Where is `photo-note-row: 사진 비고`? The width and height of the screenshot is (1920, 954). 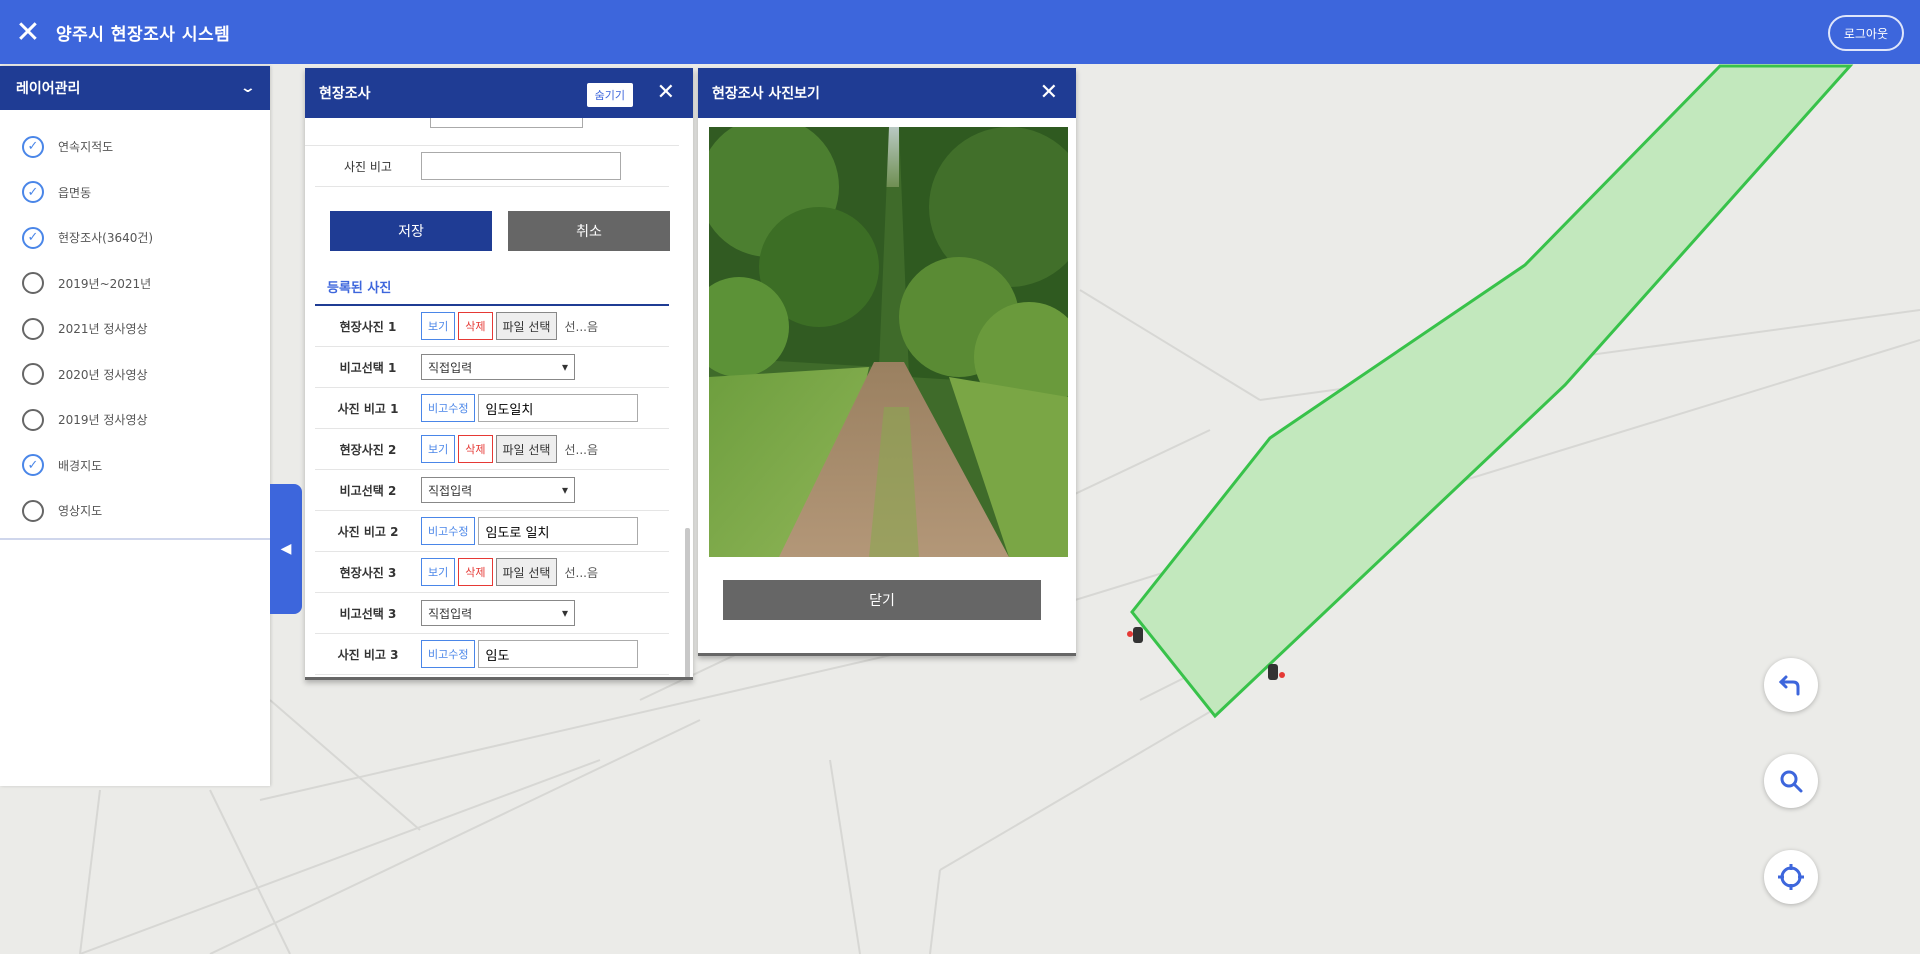 photo-note-row: 사진 비고 is located at coordinates (492, 166).